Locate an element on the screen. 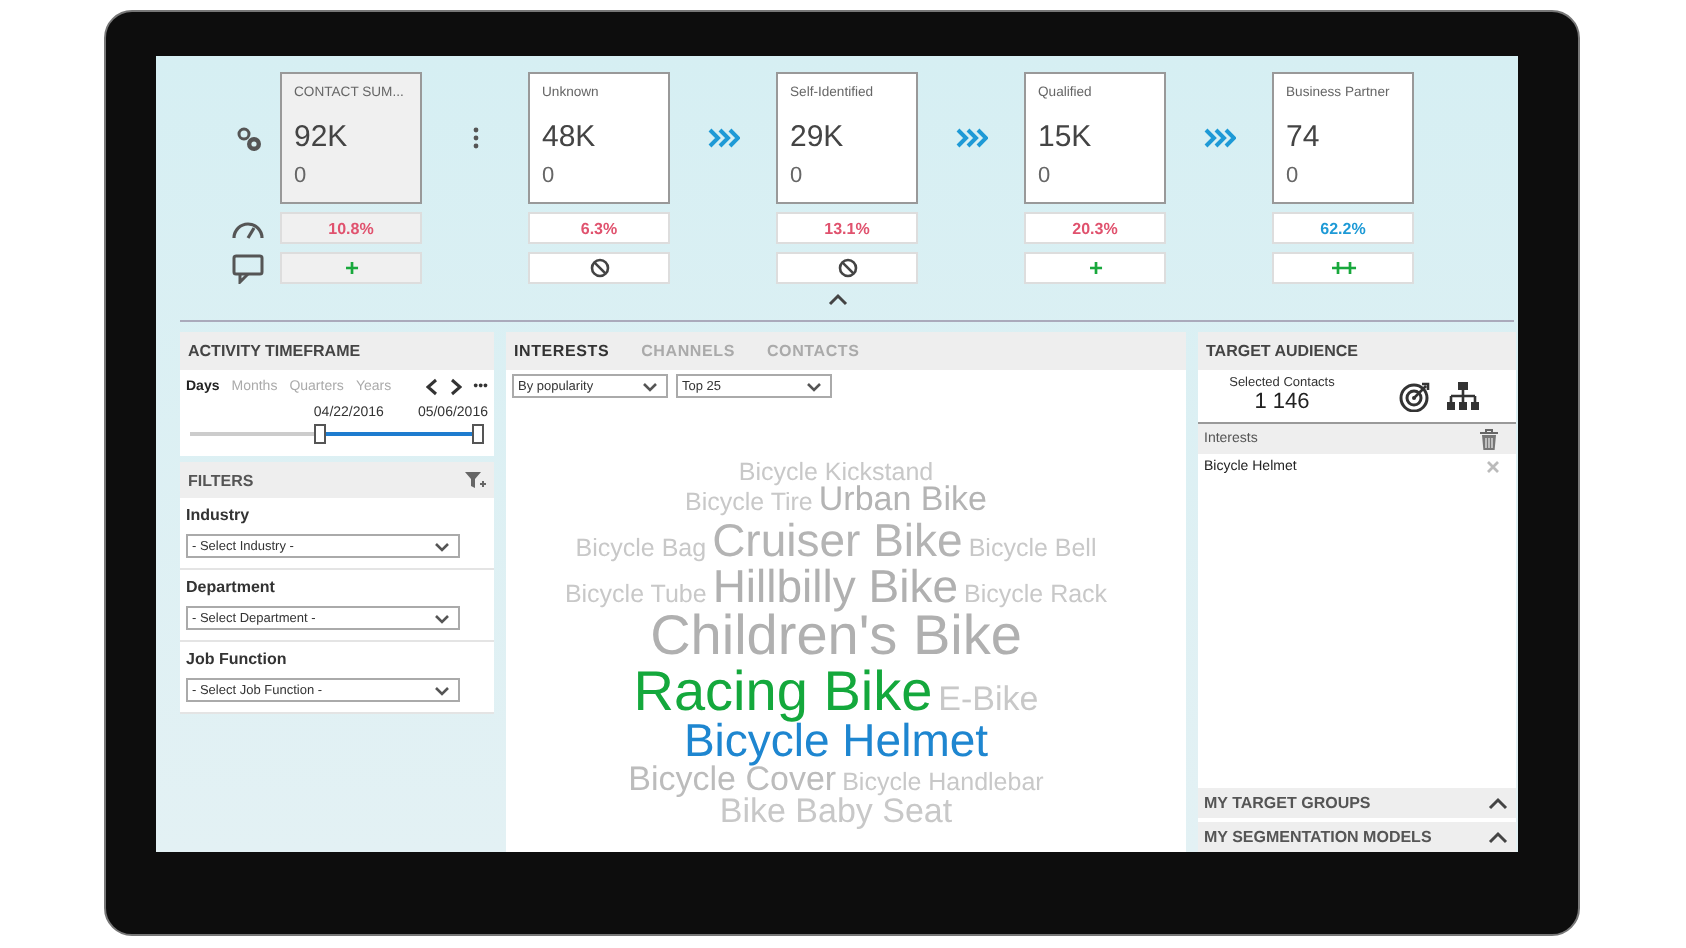 This screenshot has width=1686, height=948. stage-value: 74 is located at coordinates (1304, 137).